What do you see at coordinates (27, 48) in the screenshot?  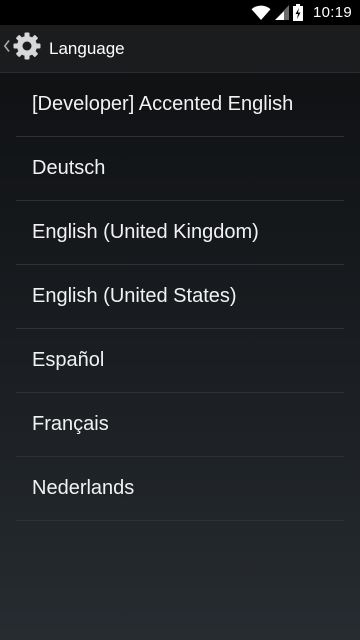 I see `settings-gear-icon` at bounding box center [27, 48].